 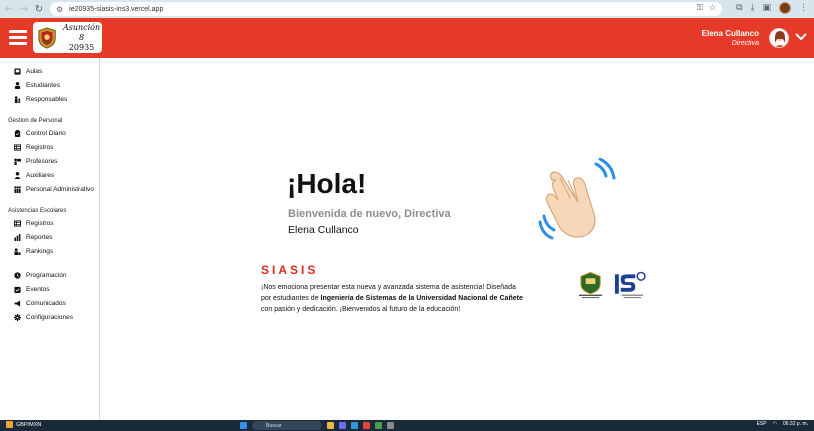 What do you see at coordinates (40, 175) in the screenshot?
I see `sidebar-item-label: Auxiliares` at bounding box center [40, 175].